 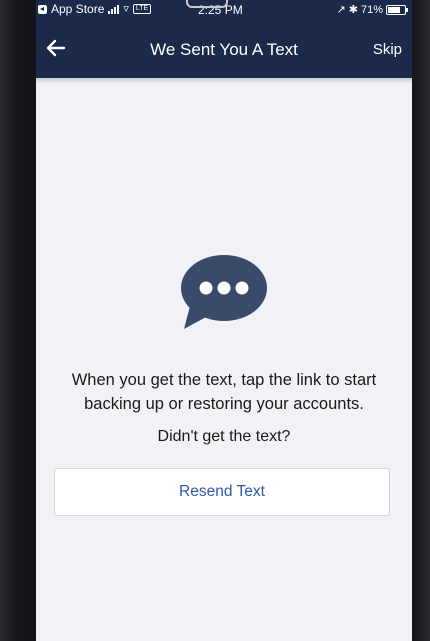 I want to click on status-left: App Store ▿ LTE, so click(x=95, y=9).